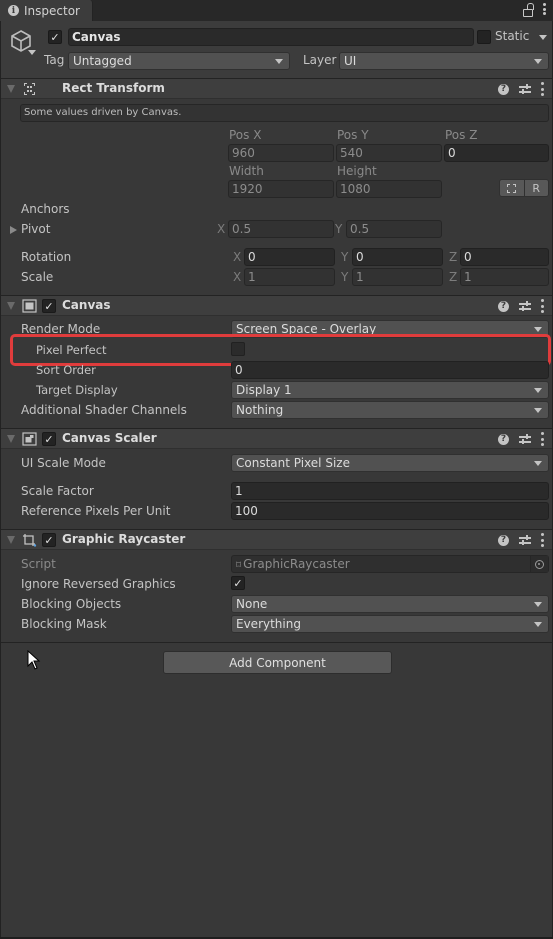  I want to click on canvas-scaler-header: ✓ Canvas Scaler ?, so click(276, 438).